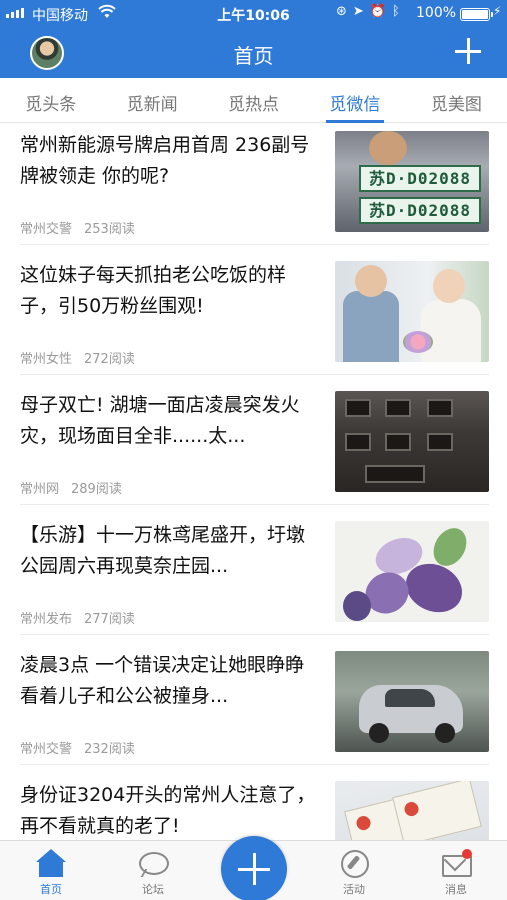 This screenshot has height=900, width=507. What do you see at coordinates (171, 810) in the screenshot?
I see `article-title: 身份证3204开头的常州人注意了，再不看就真的老了!` at bounding box center [171, 810].